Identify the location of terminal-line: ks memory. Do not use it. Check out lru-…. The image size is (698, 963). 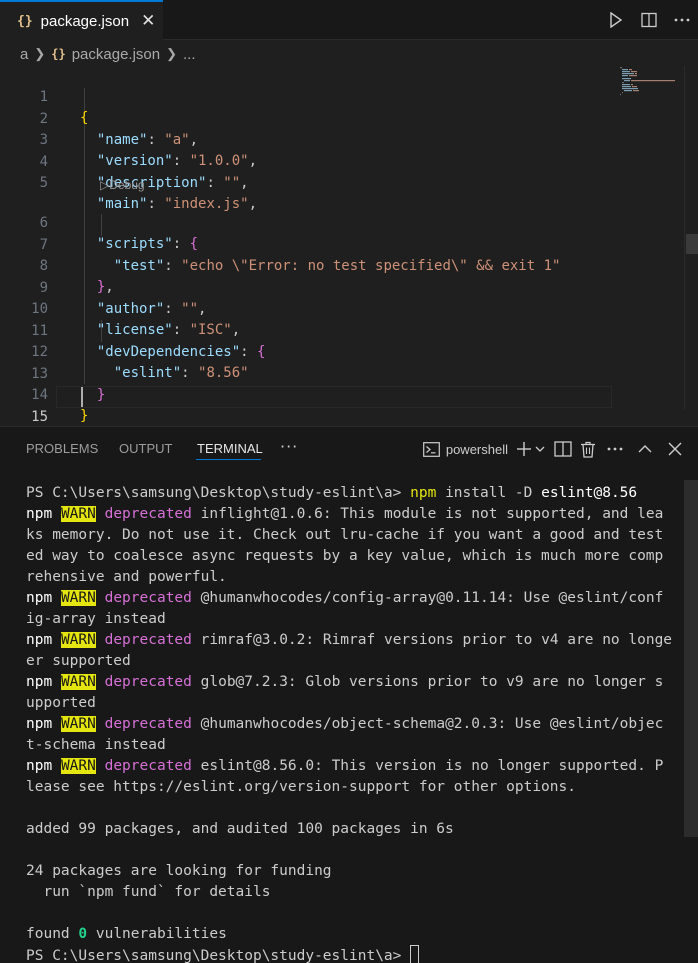
(345, 535).